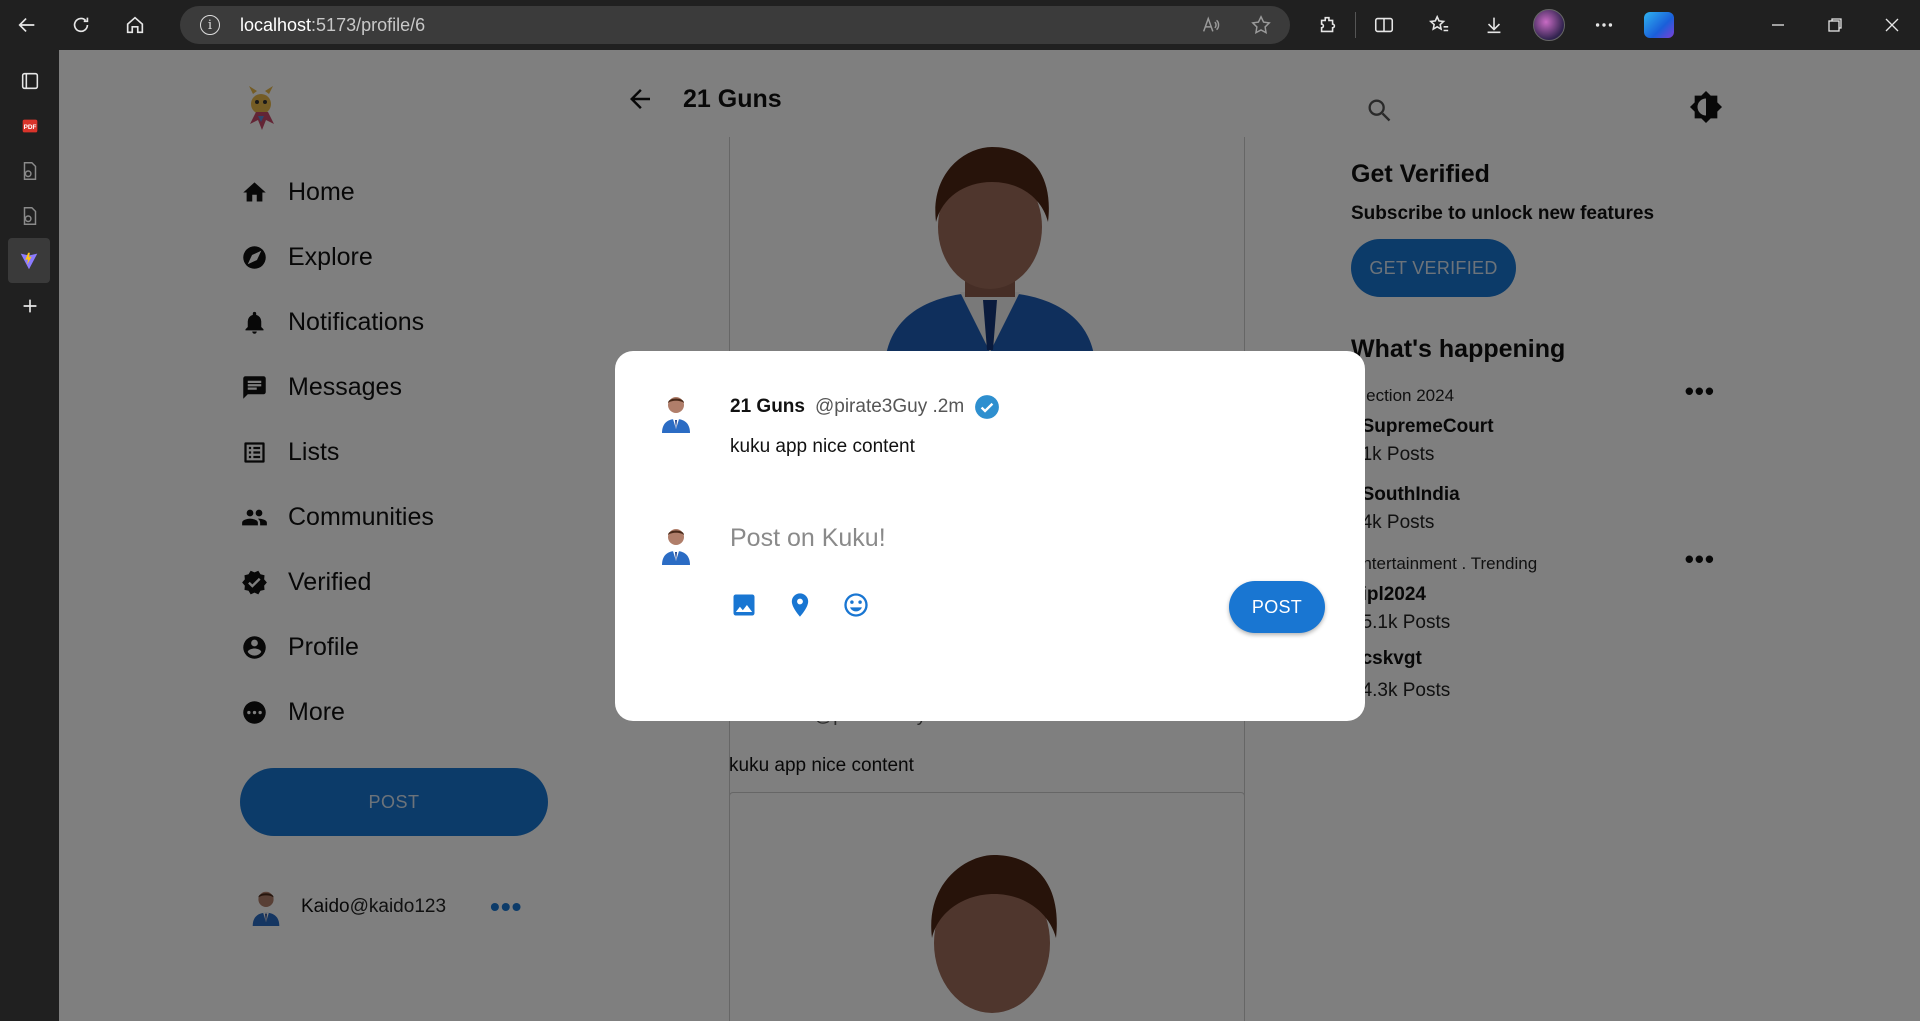  Describe the element at coordinates (29, 260) in the screenshot. I see `vite-tab-icon` at that location.